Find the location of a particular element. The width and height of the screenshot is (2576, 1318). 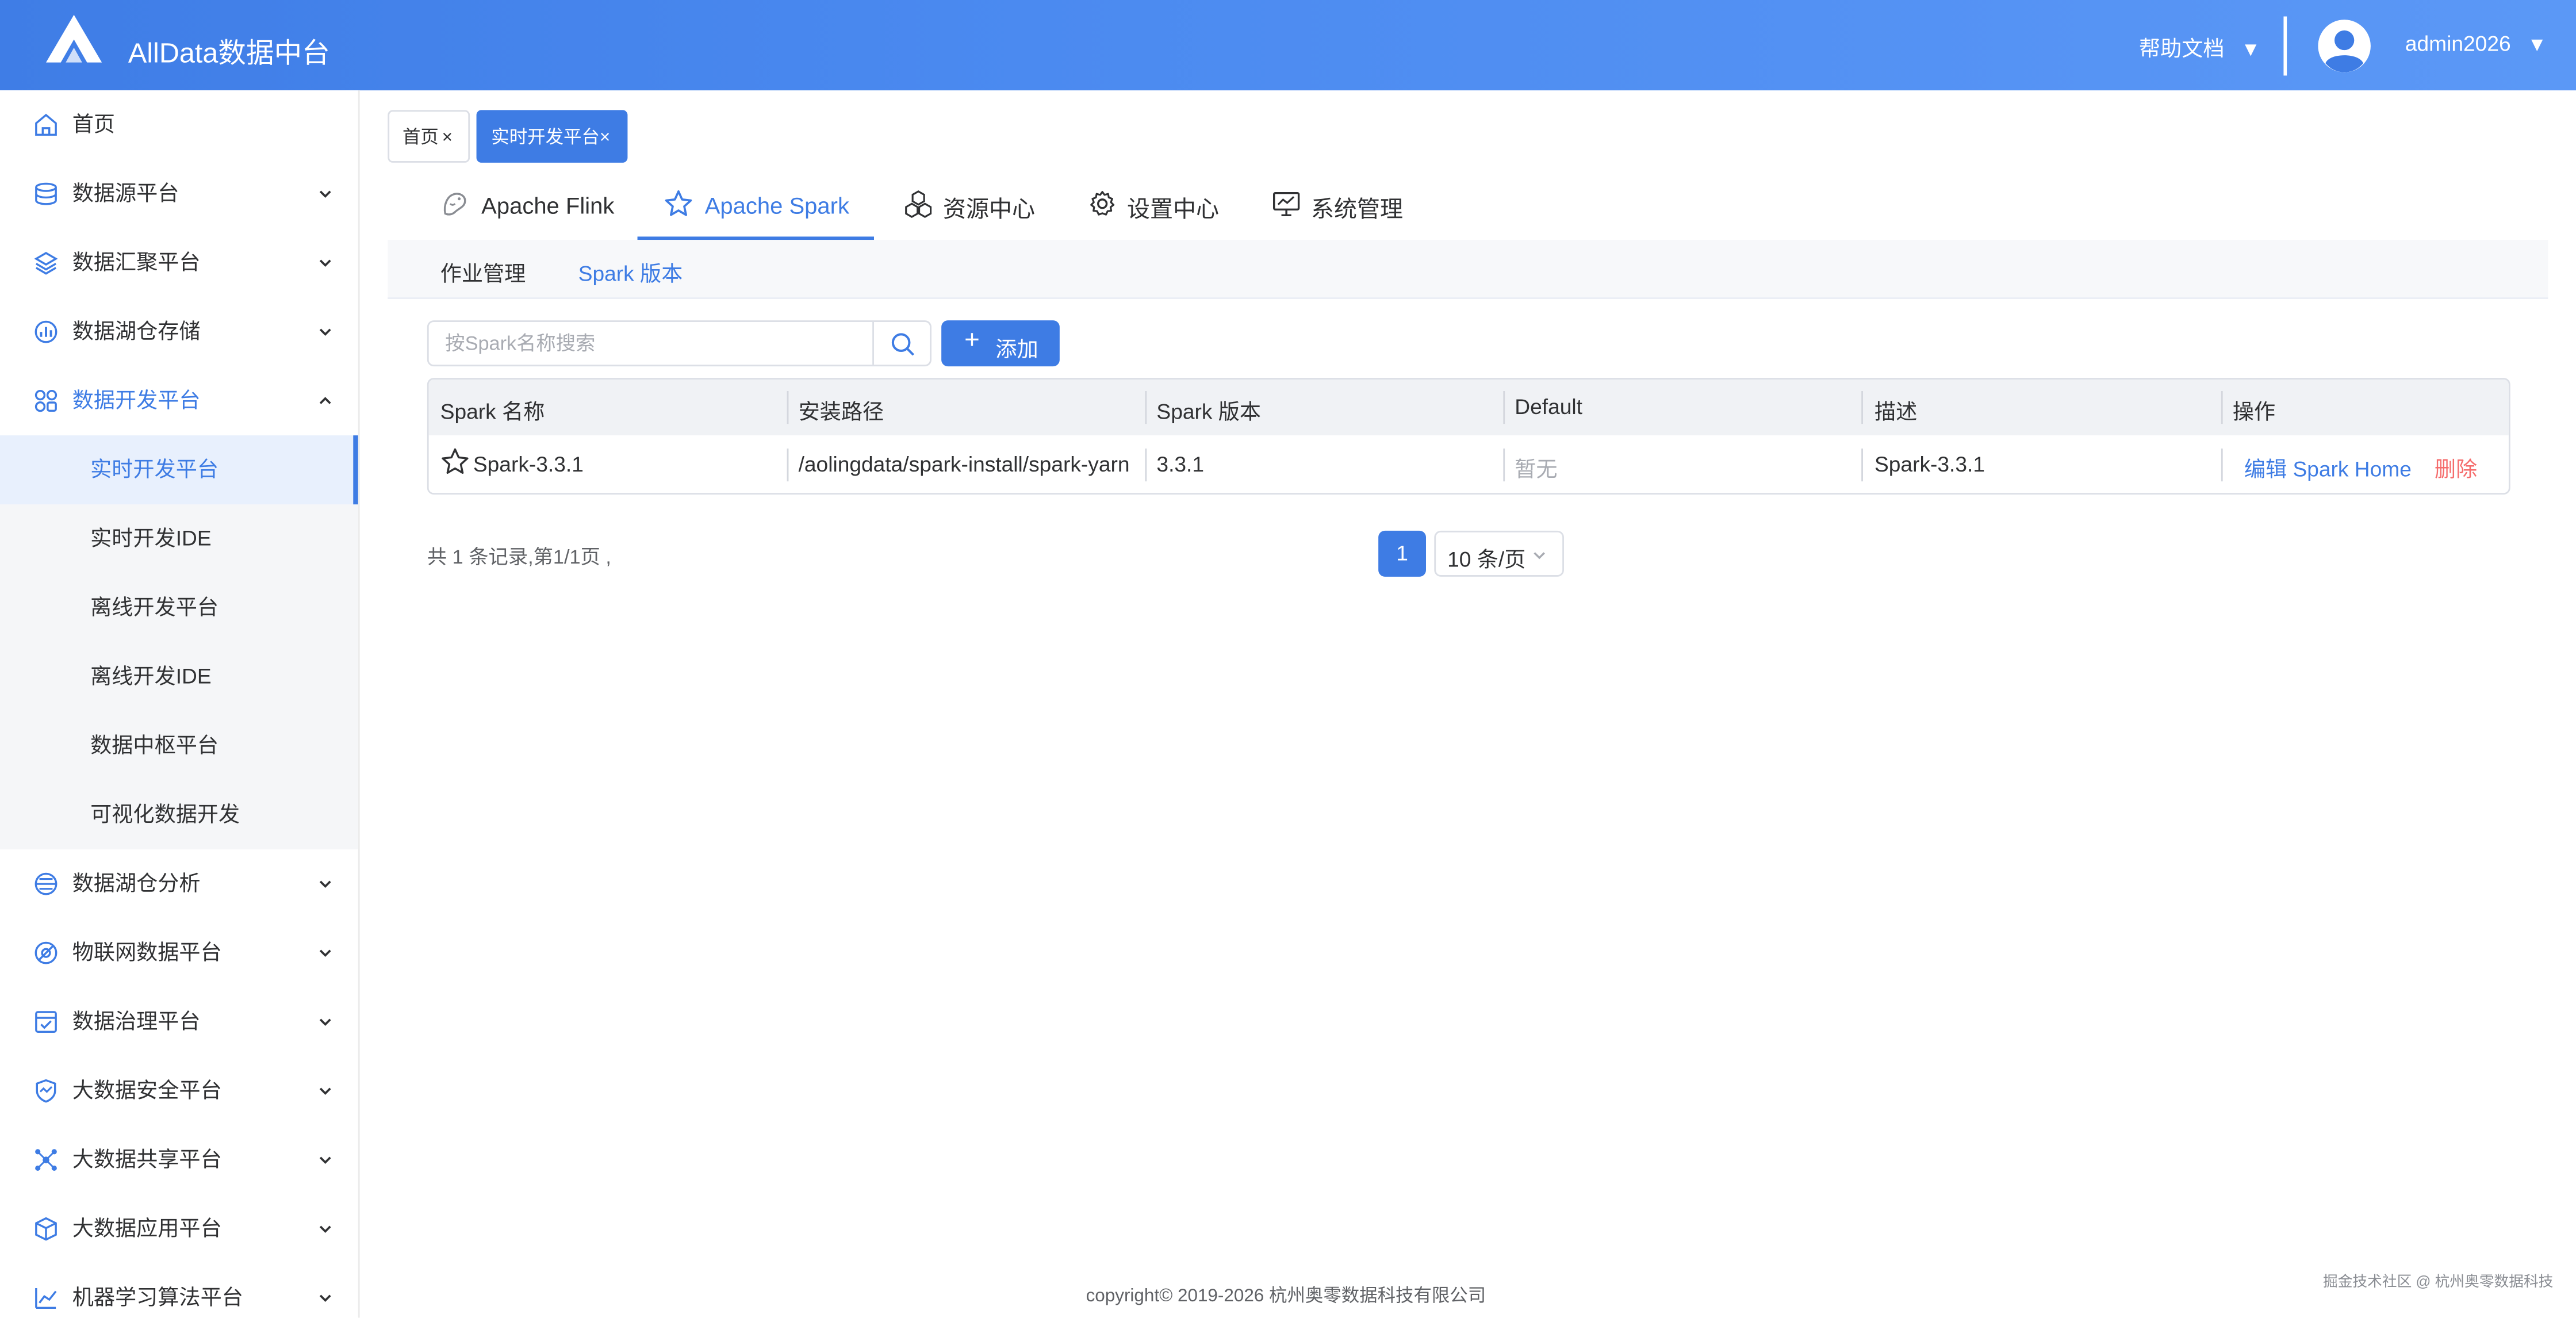

sidebar-item-label: 数据汇聚平台 is located at coordinates (136, 262).